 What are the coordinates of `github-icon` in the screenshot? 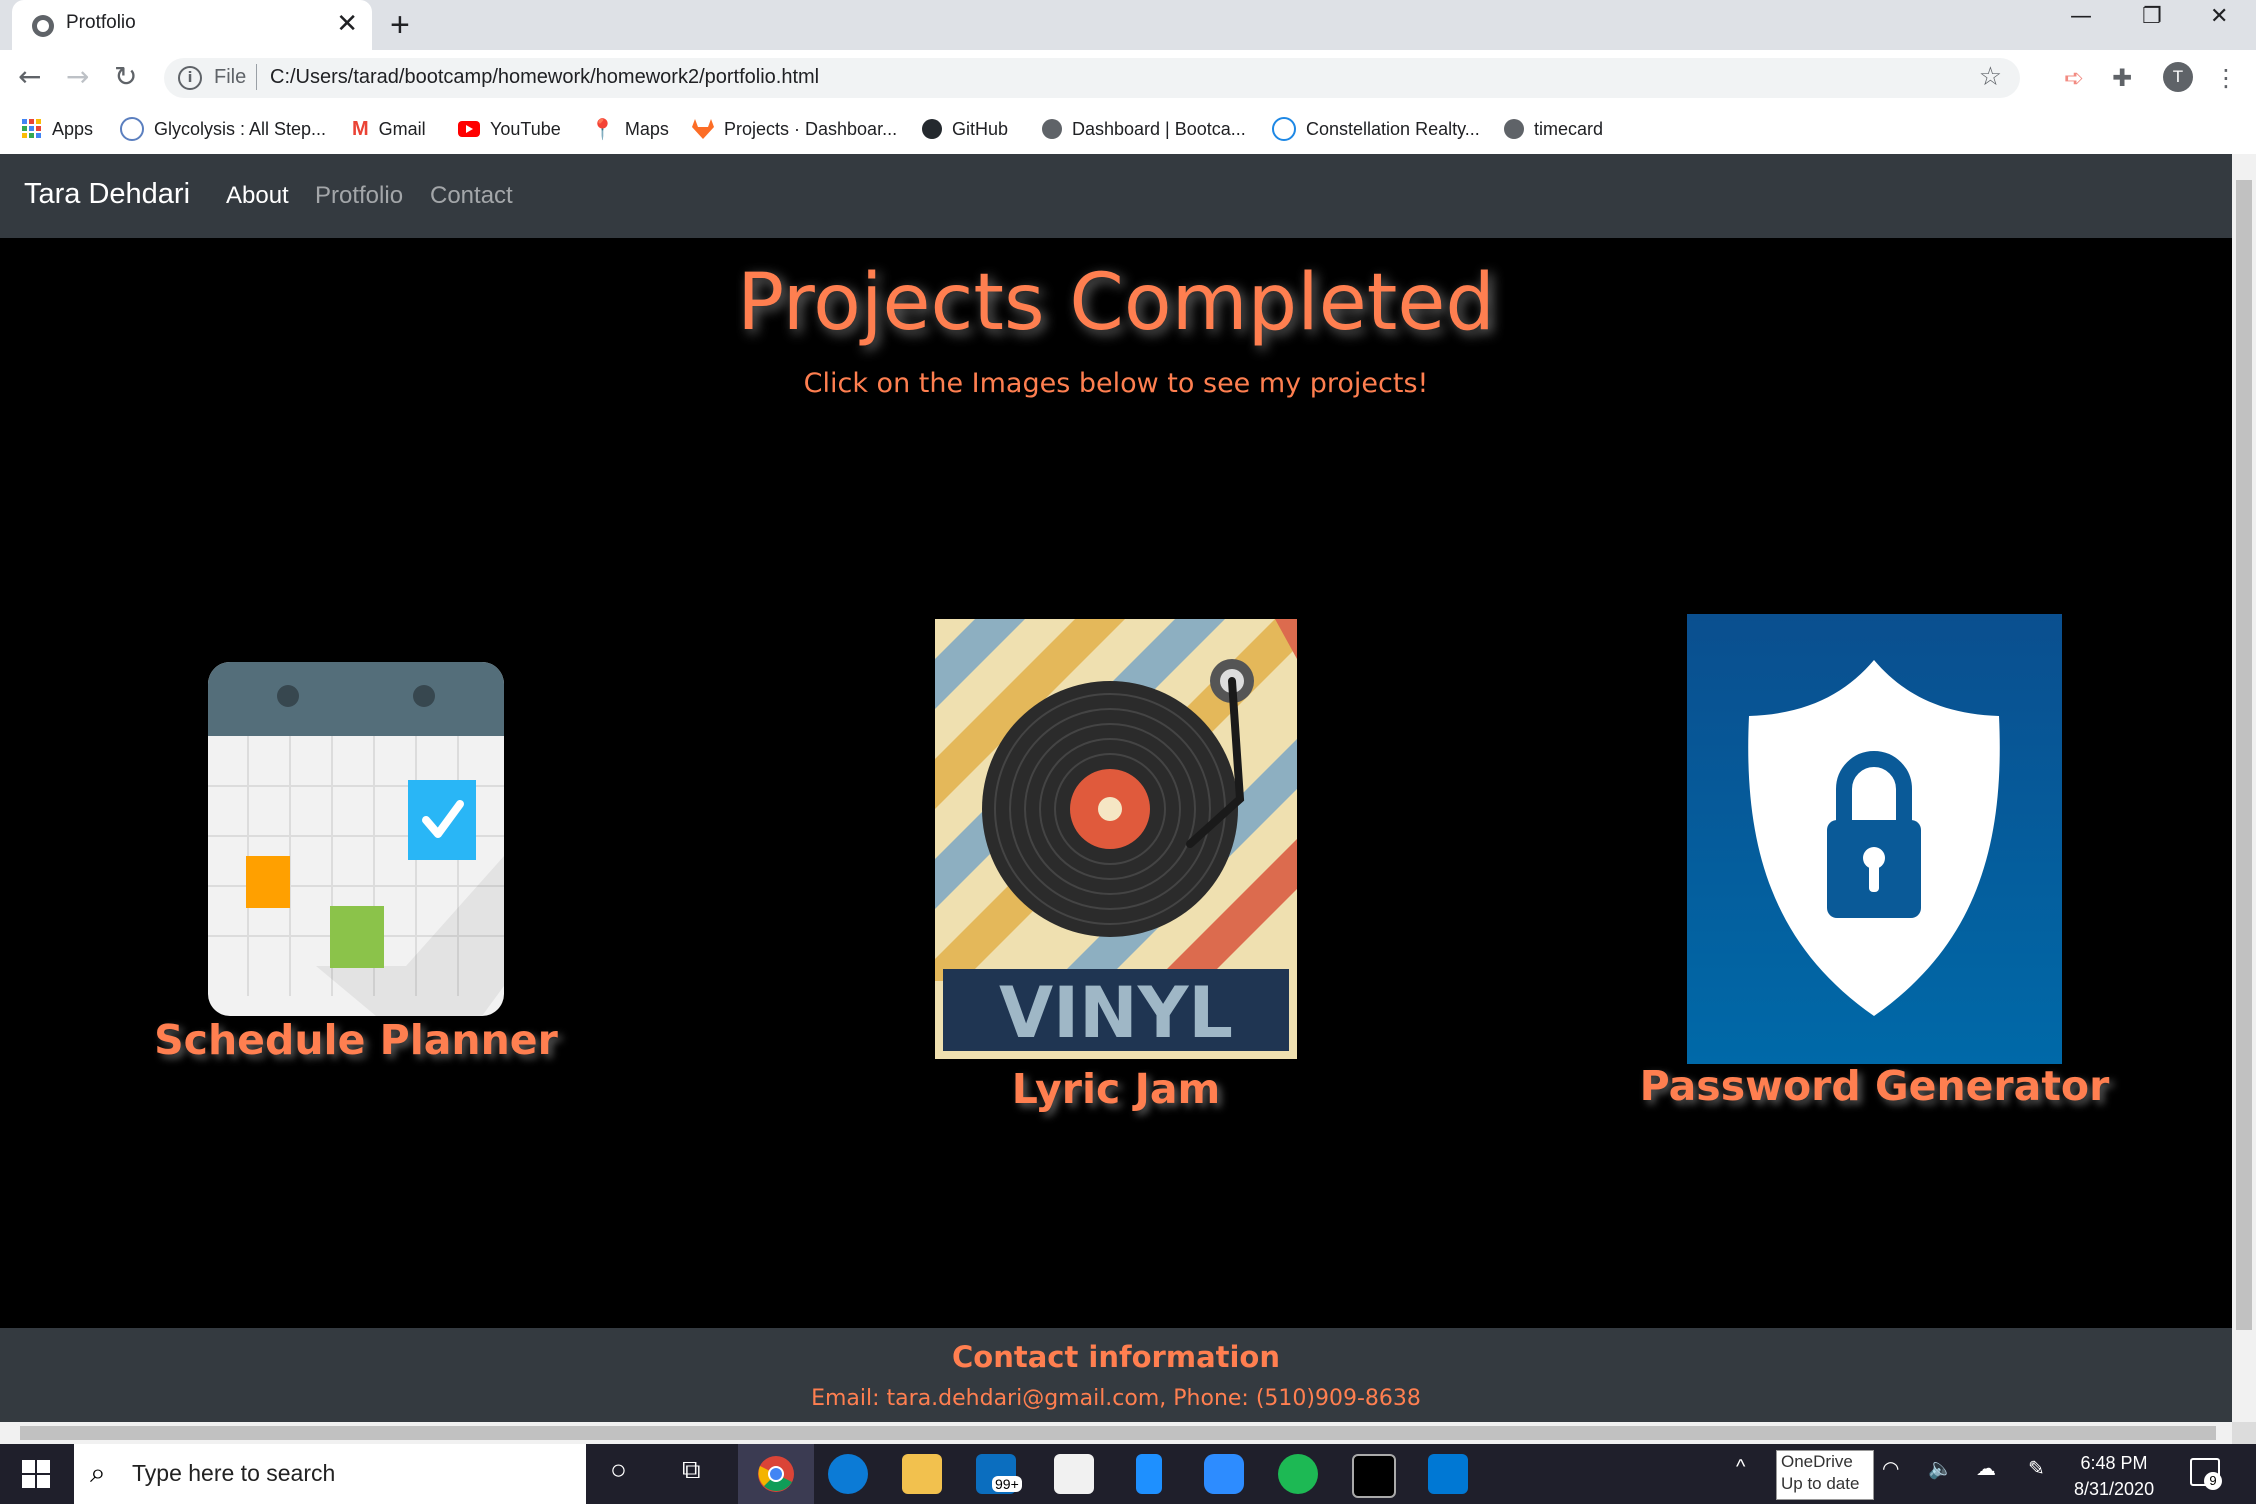 It's located at (932, 129).